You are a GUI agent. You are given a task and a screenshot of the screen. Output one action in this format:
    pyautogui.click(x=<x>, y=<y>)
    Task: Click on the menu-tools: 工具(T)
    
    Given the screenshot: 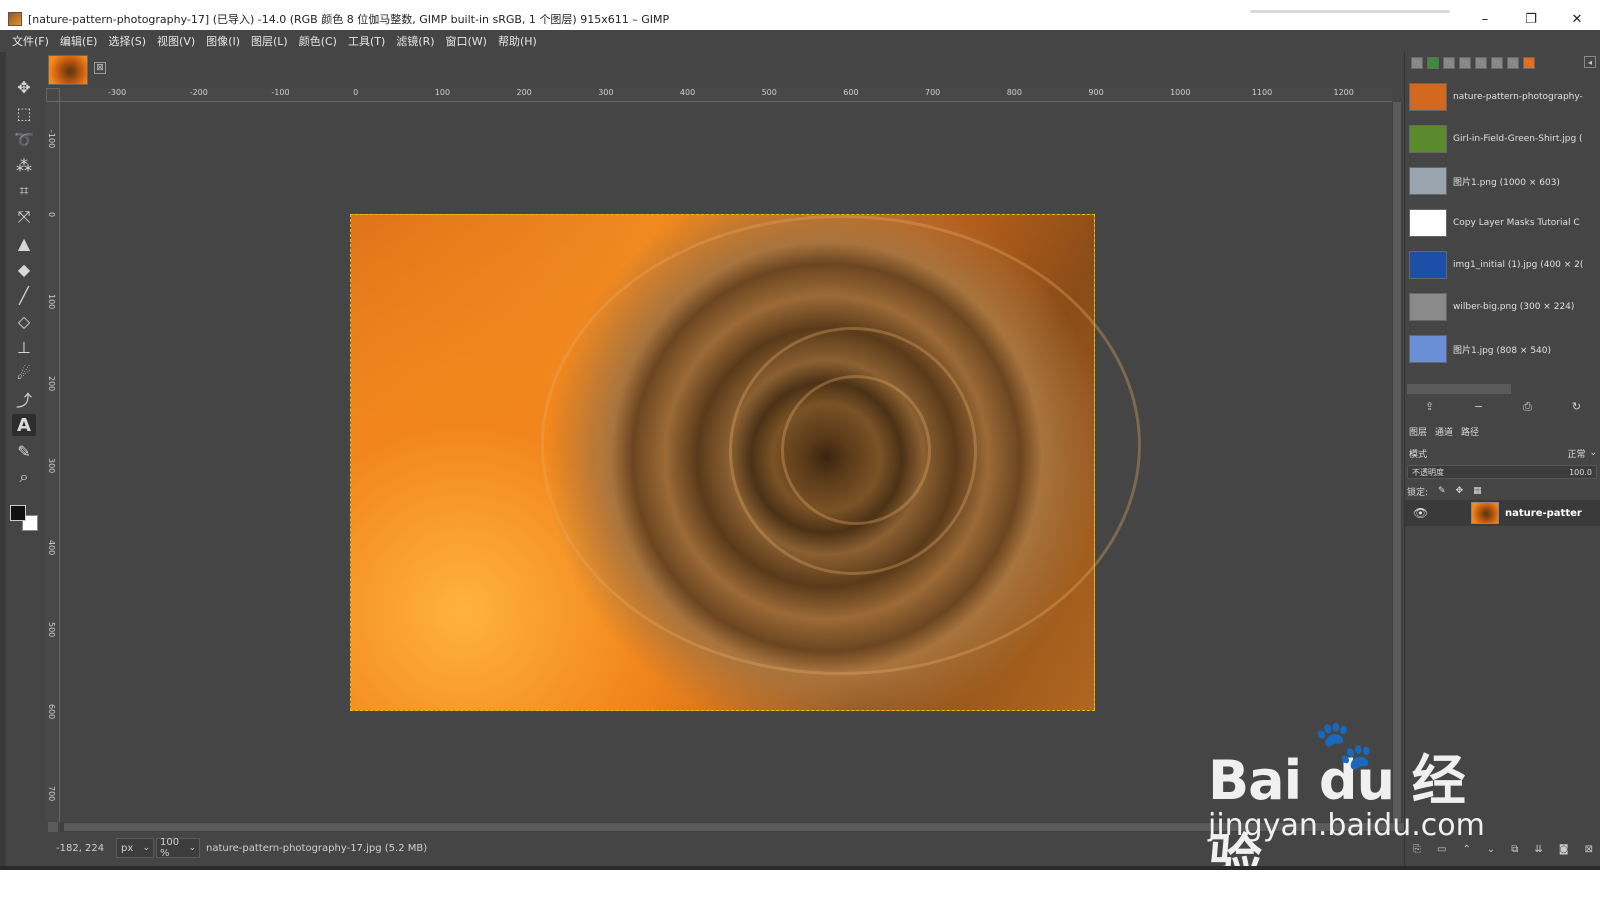 What is the action you would take?
    pyautogui.click(x=366, y=41)
    